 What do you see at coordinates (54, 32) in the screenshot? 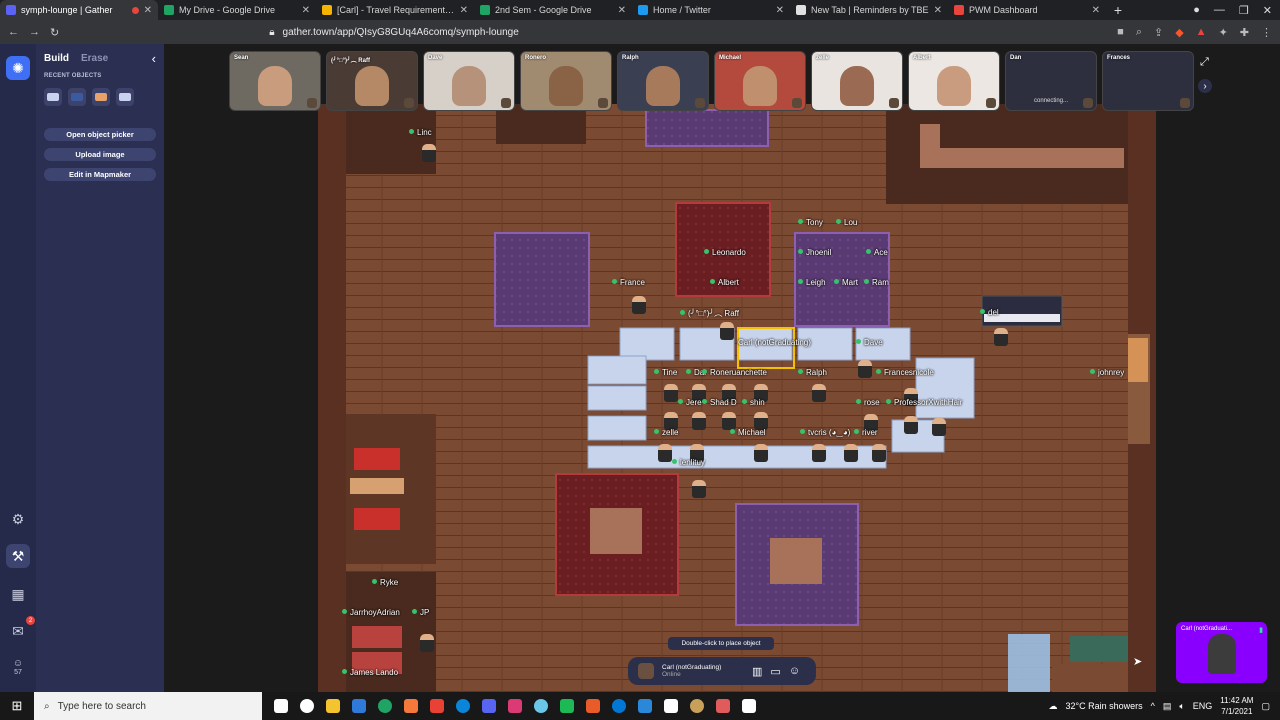
I see `reload-icon: ↻` at bounding box center [54, 32].